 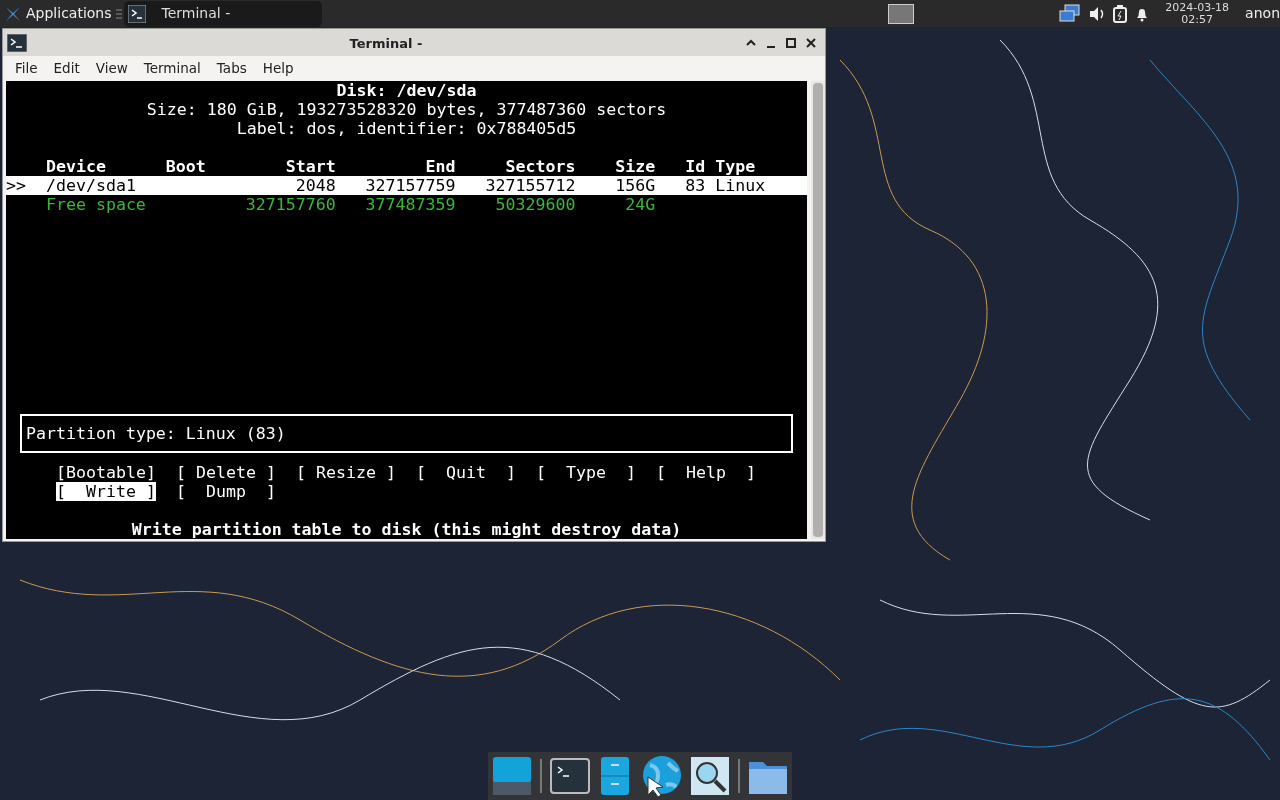 What do you see at coordinates (661, 776) in the screenshot?
I see `globe-icon` at bounding box center [661, 776].